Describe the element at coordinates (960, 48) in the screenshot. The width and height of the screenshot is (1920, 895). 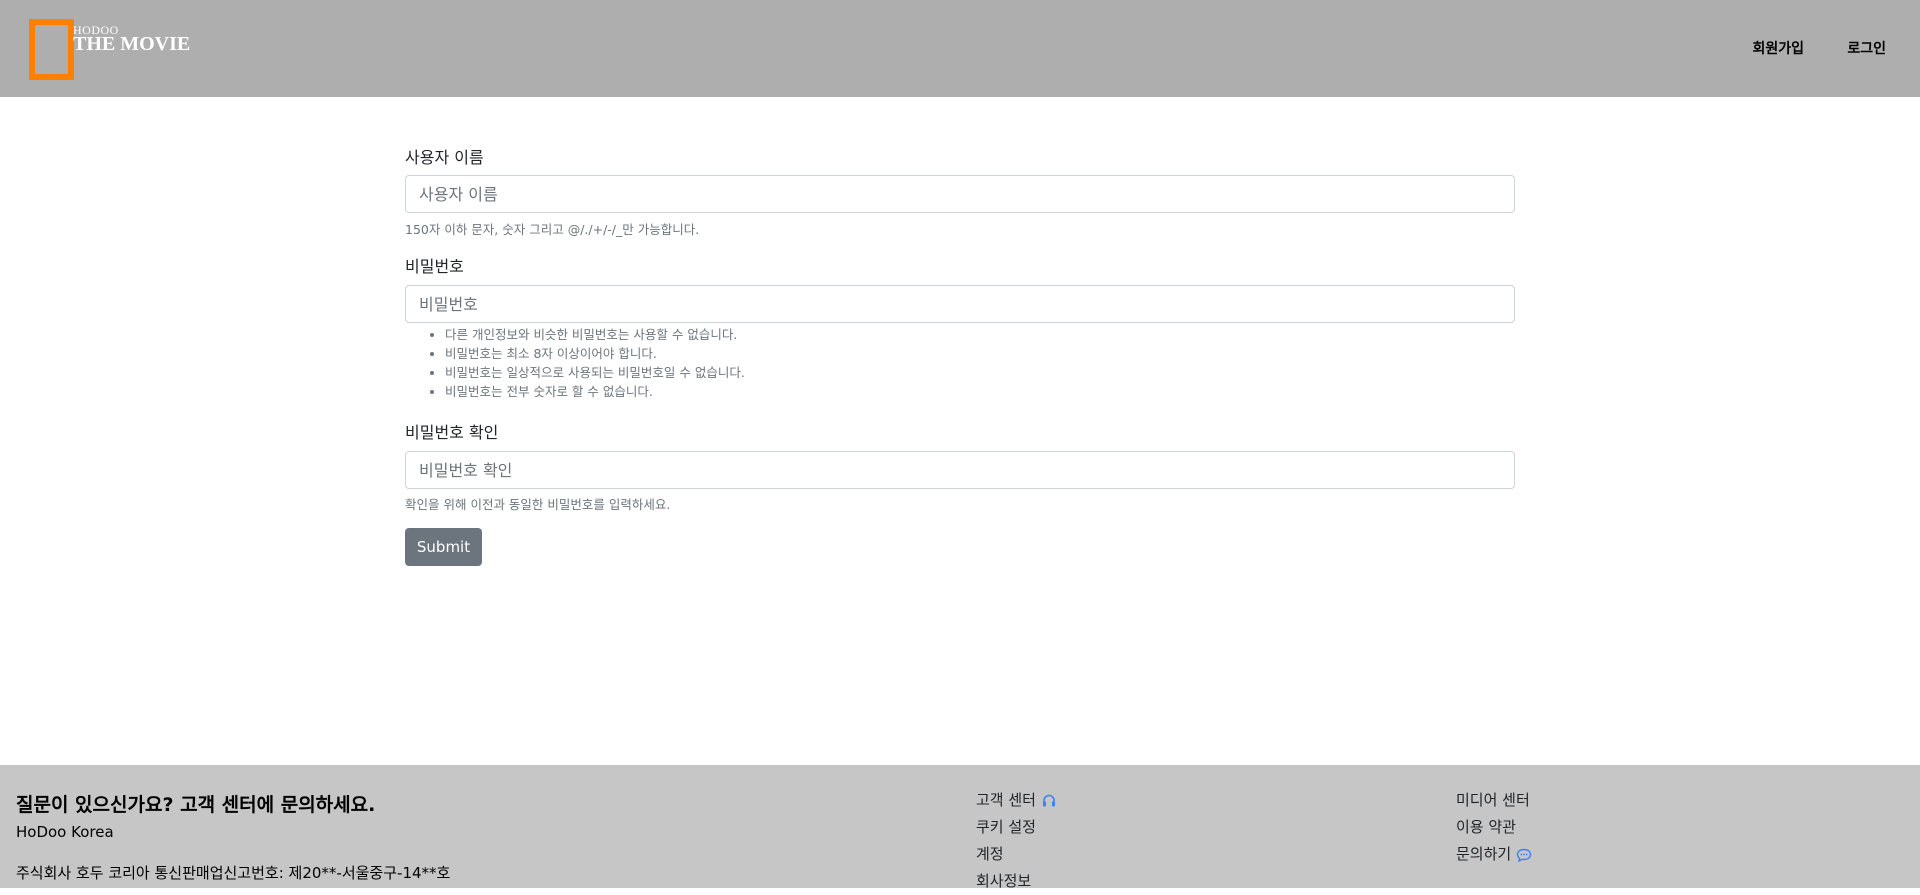
I see `header-bar: HODOO THE MOVIE 회원가입 로그인` at that location.